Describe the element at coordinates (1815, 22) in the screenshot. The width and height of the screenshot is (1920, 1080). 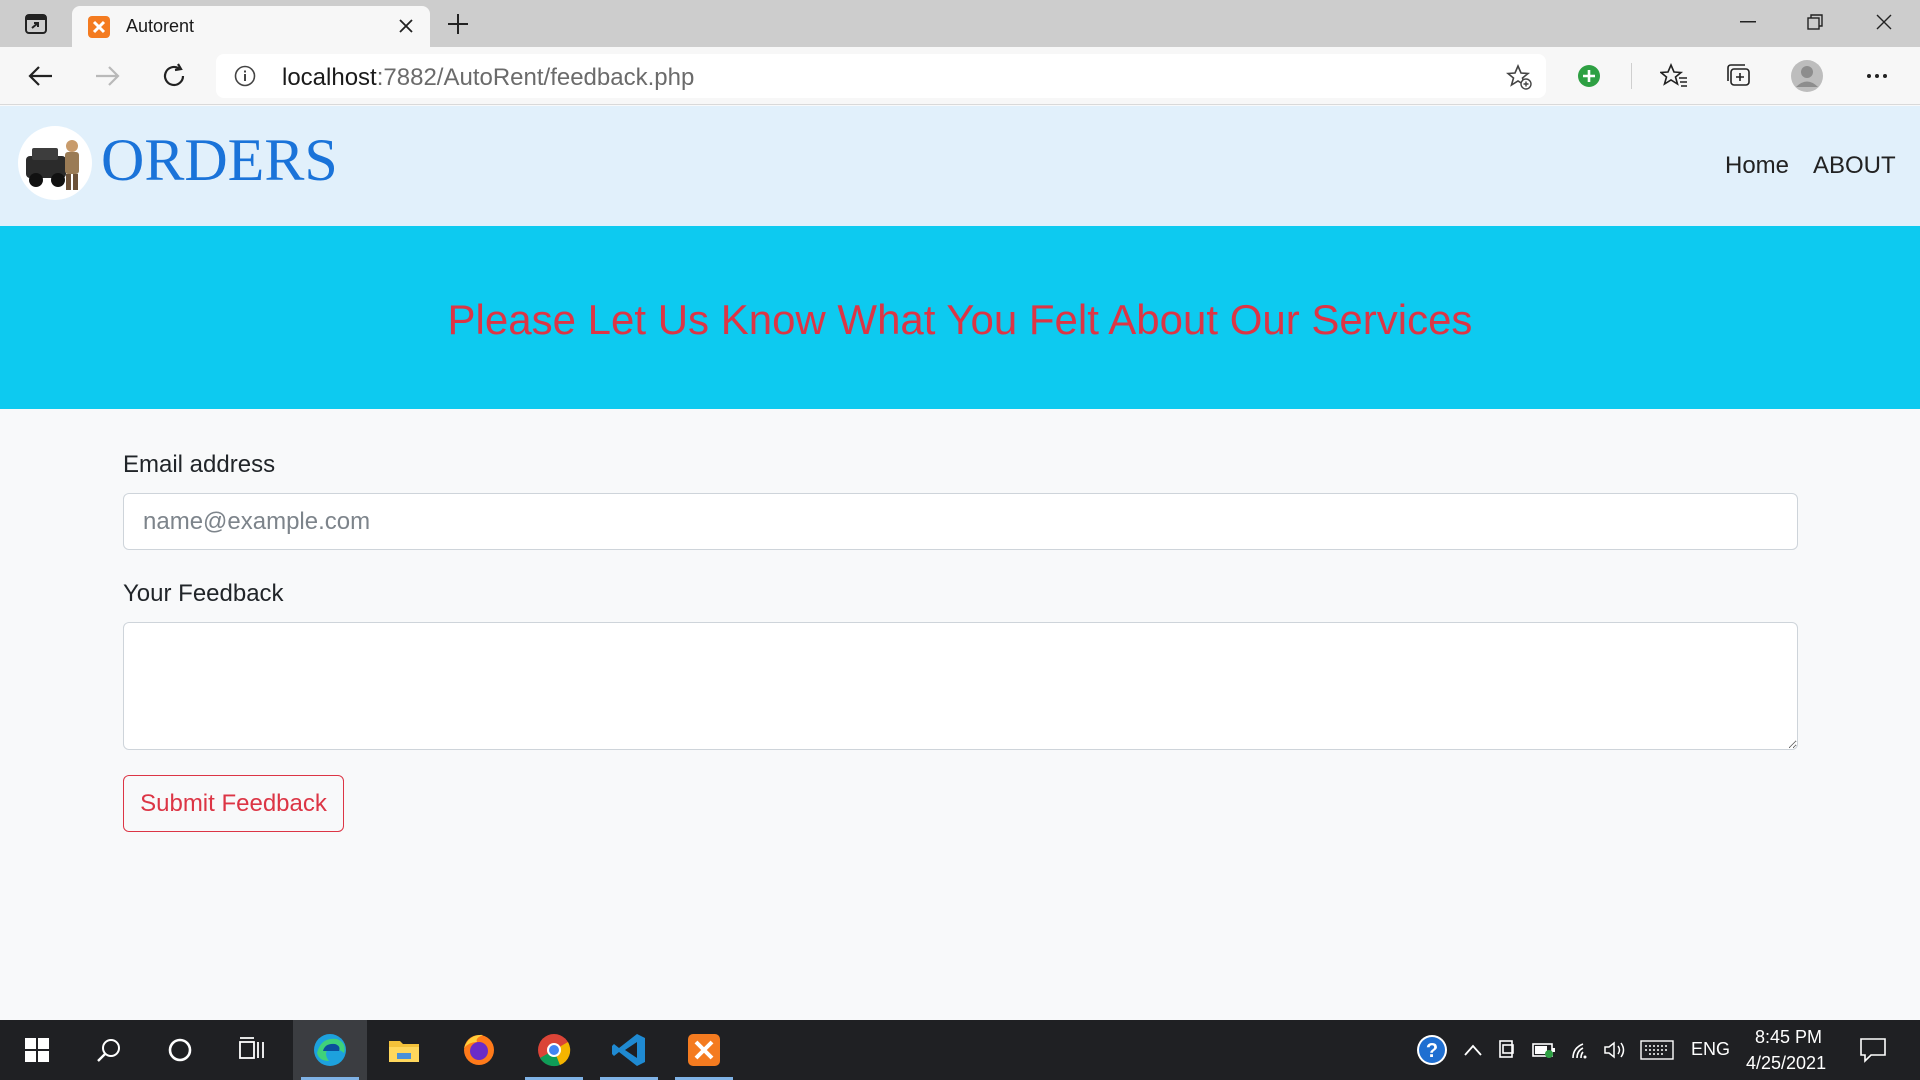
I see `restore-icon` at that location.